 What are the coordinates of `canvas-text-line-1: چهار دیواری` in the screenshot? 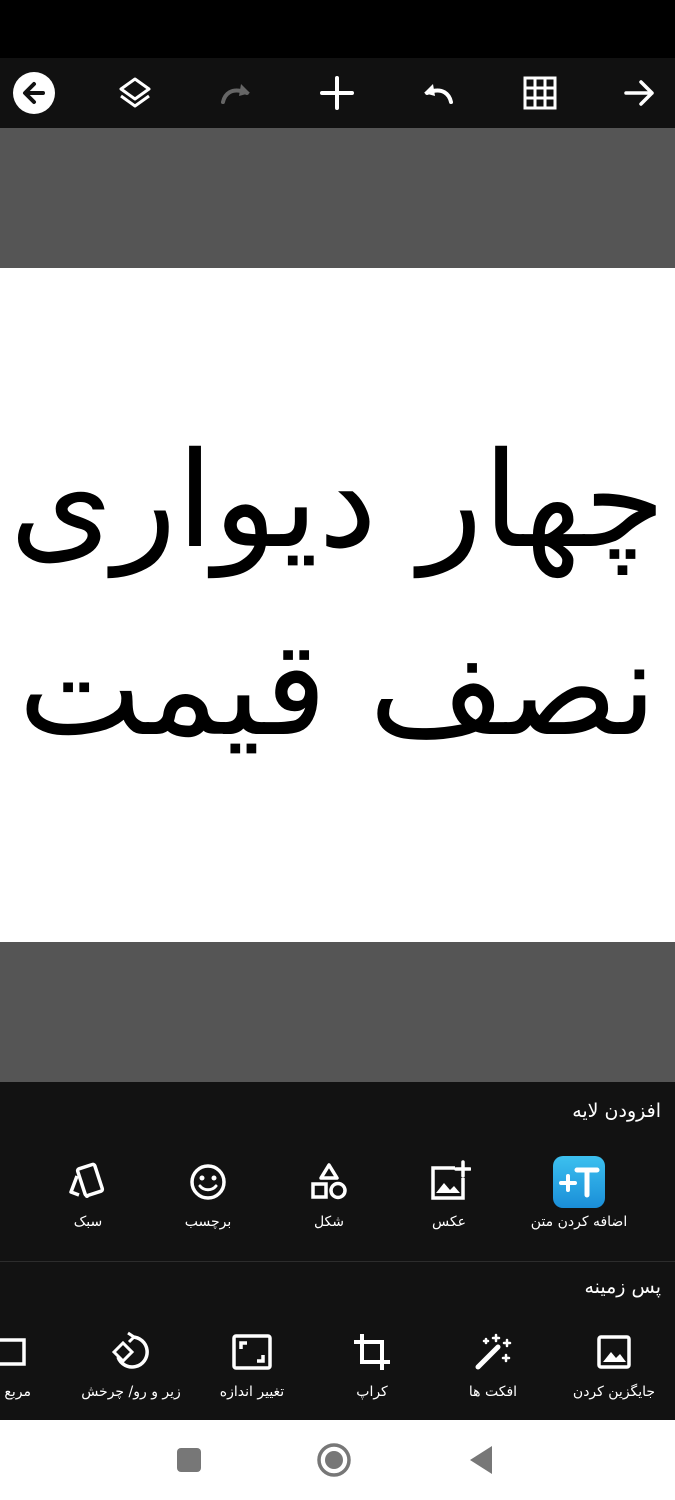 It's located at (338, 501).